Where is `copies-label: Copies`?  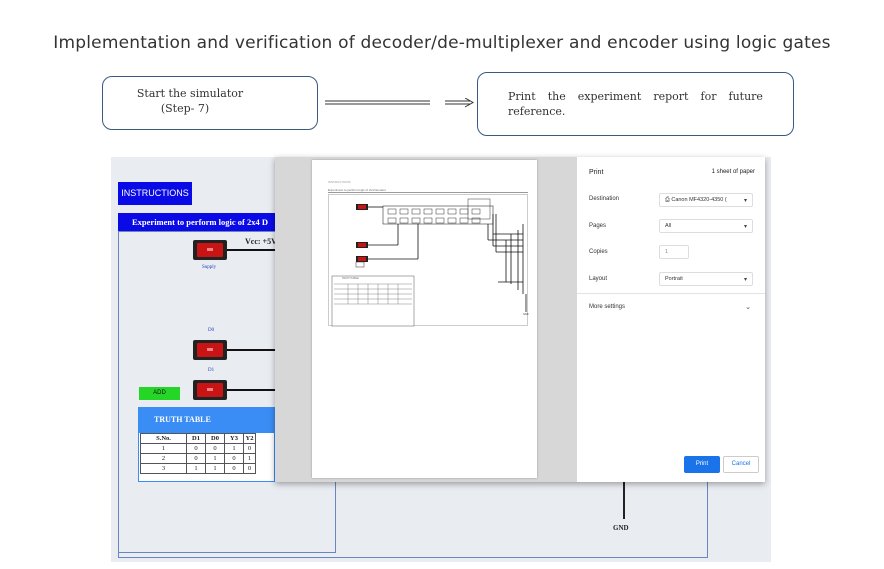
copies-label: Copies is located at coordinates (598, 252).